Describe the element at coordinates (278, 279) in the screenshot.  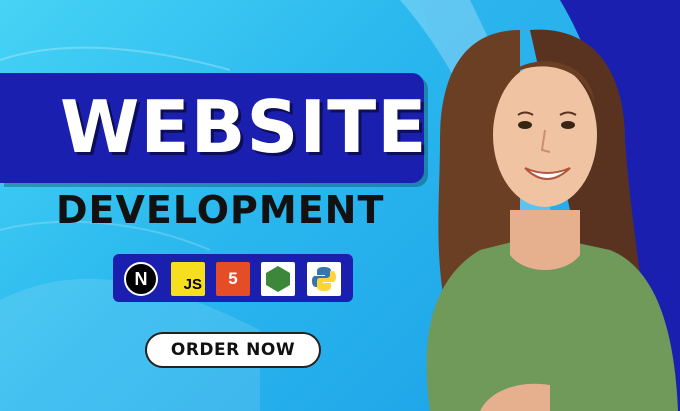
I see `nodejs-icon` at that location.